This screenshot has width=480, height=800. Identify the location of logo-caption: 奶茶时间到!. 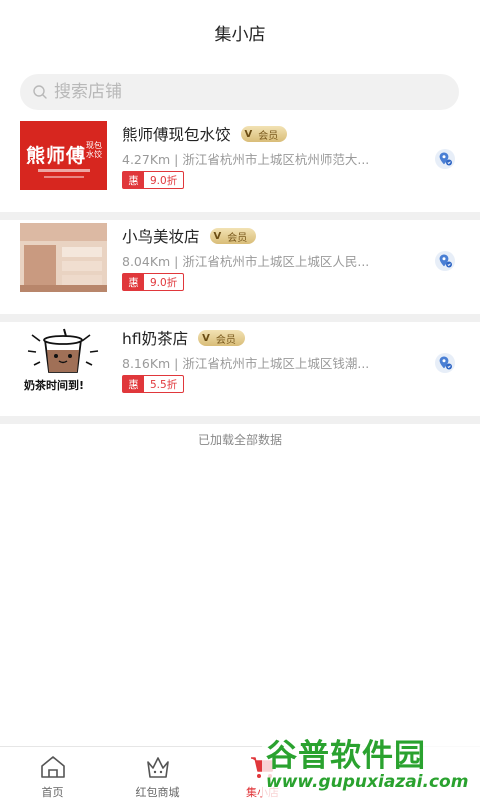
(54, 385).